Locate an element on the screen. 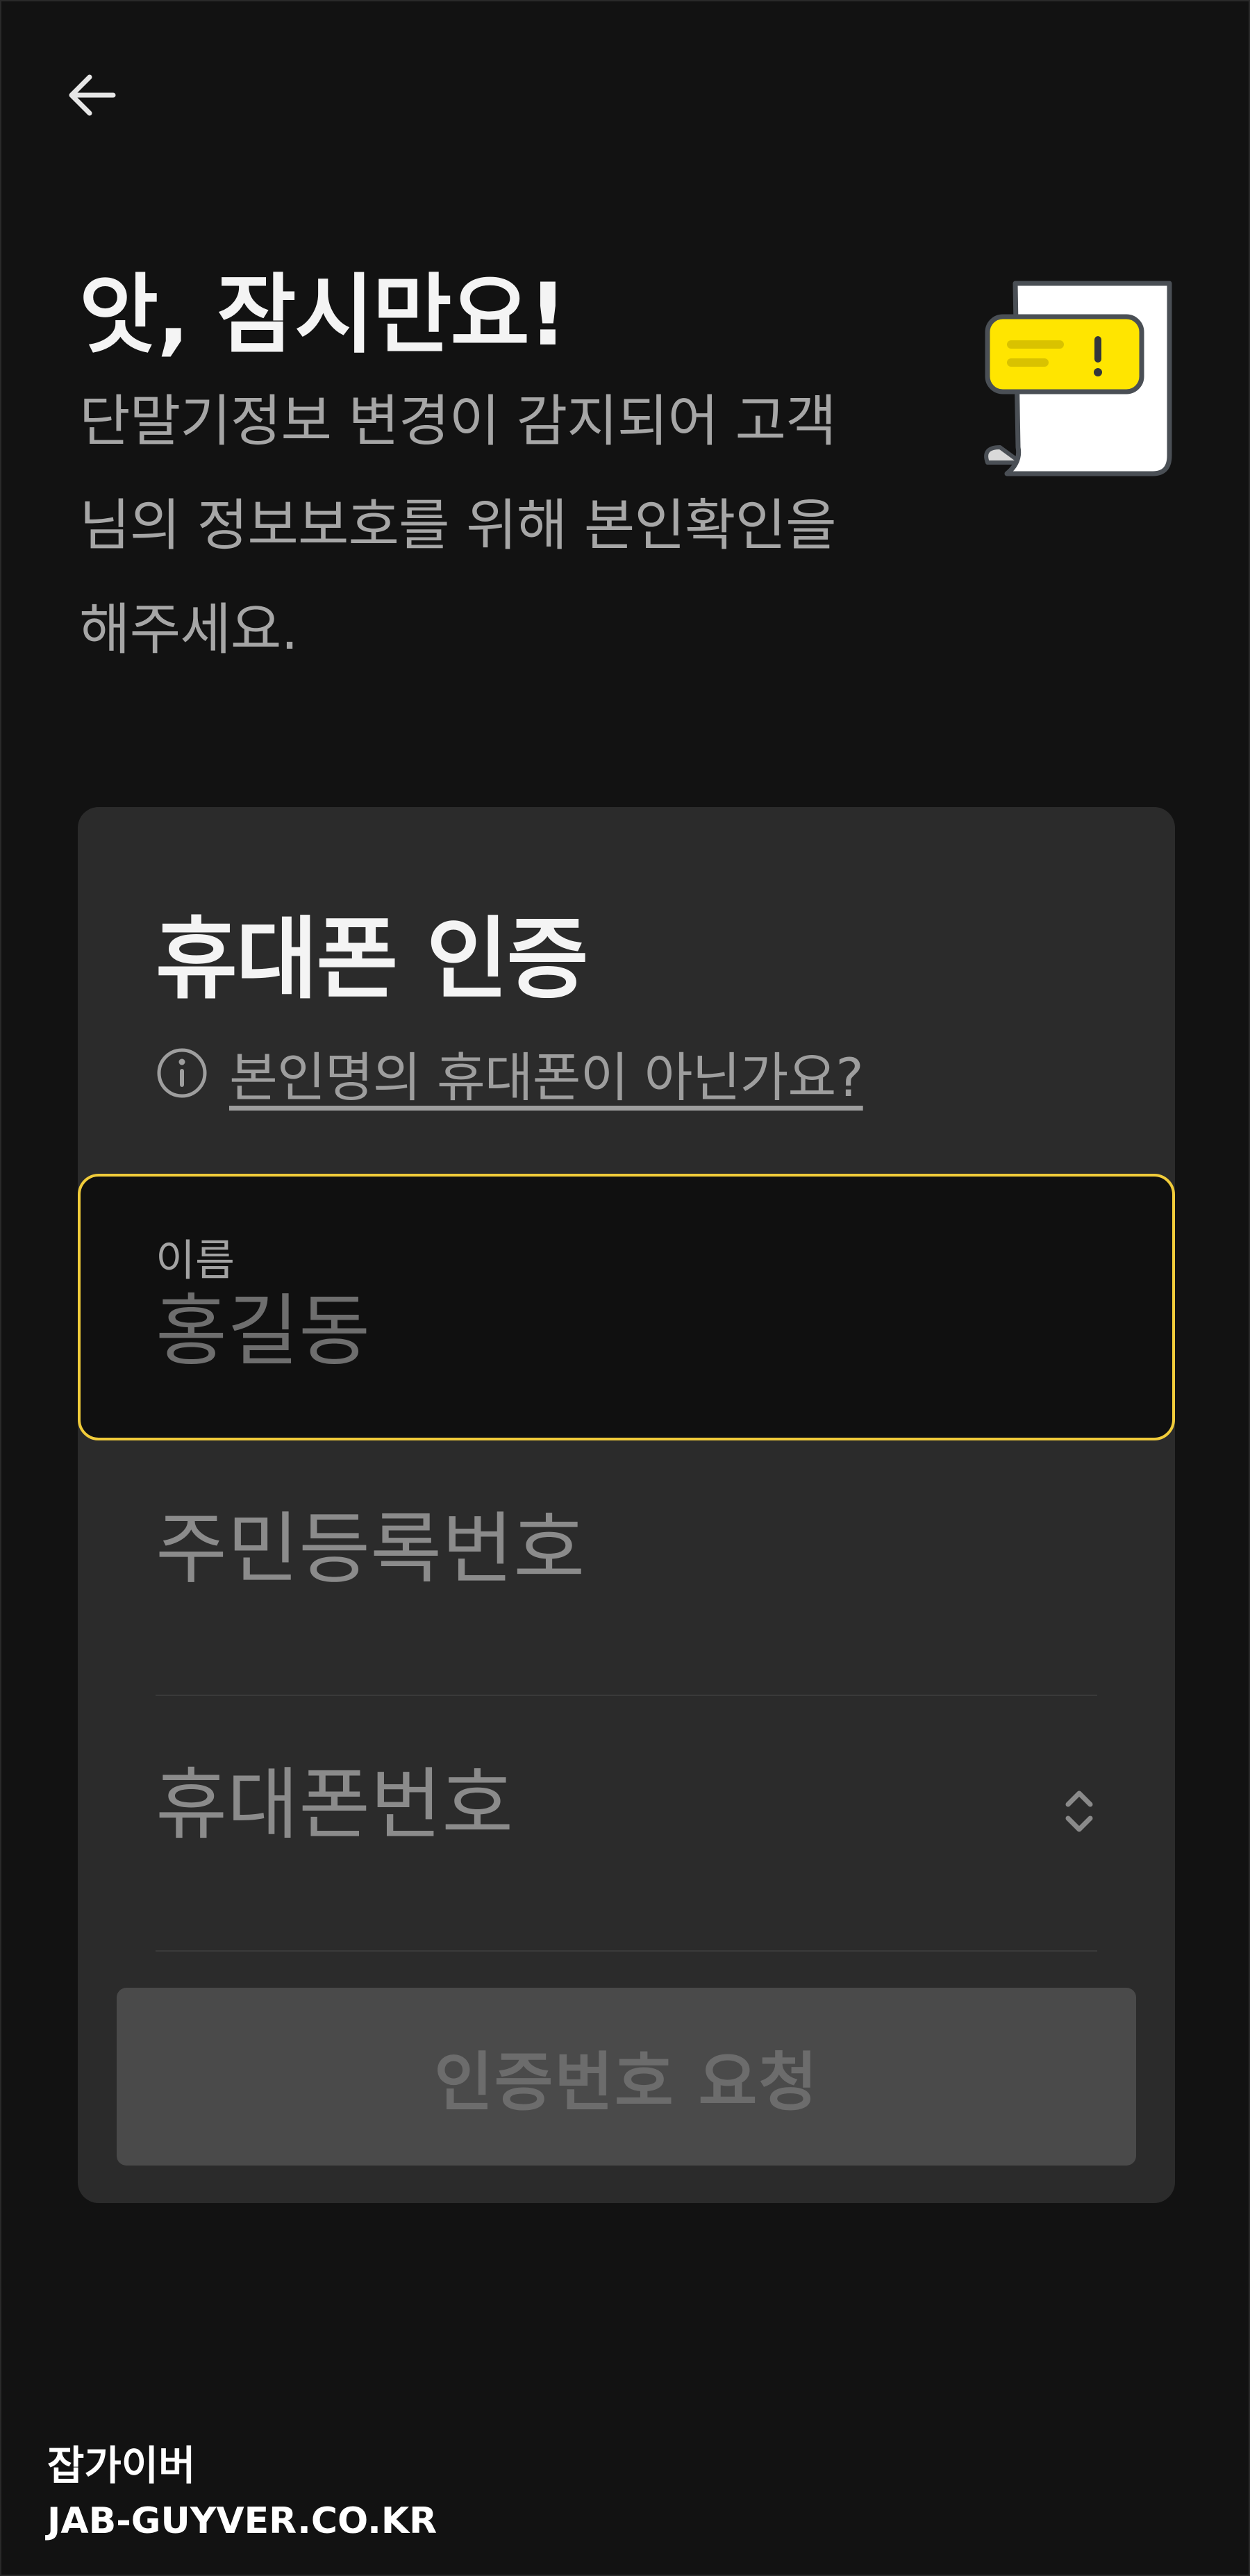 The image size is (1250, 2576). arrow-left-icon is located at coordinates (92, 95).